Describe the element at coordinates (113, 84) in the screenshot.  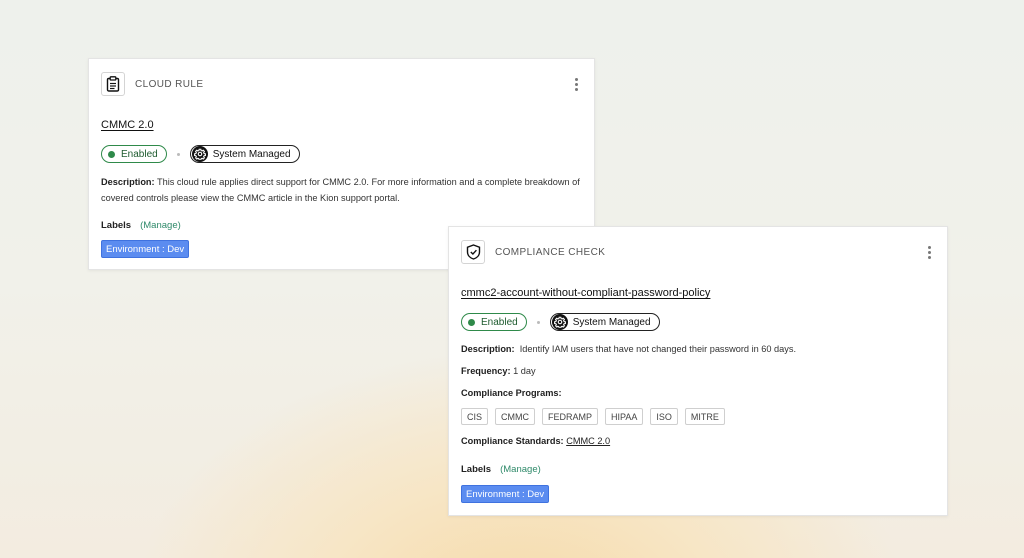
I see `clipboard-icon` at that location.